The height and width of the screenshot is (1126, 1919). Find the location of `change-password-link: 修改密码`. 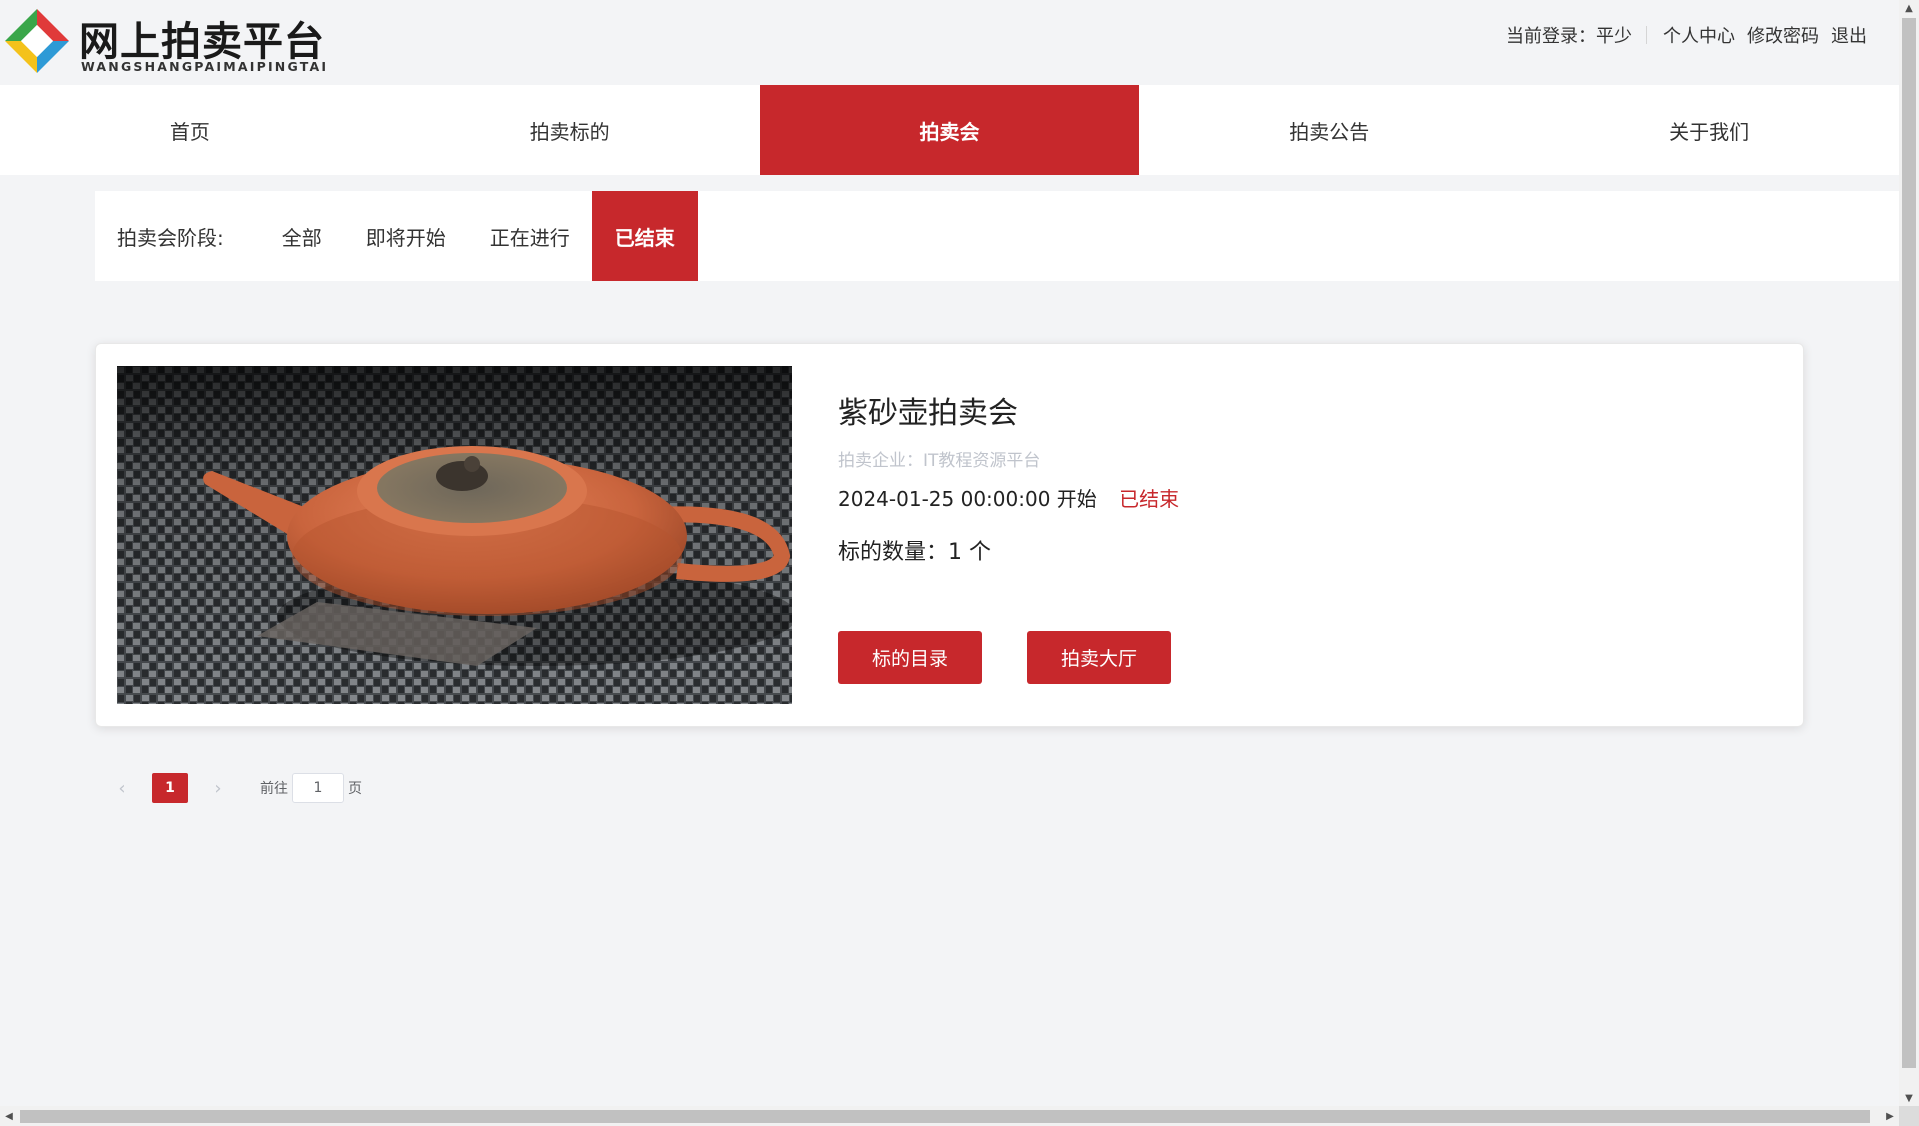

change-password-link: 修改密码 is located at coordinates (1783, 35).